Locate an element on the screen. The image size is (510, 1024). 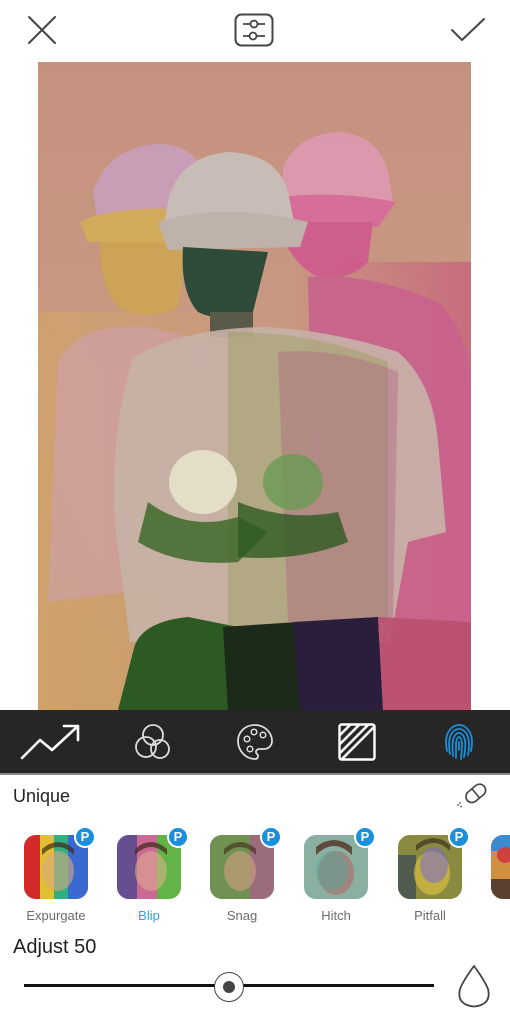
adjust-settings-button is located at coordinates (254, 30).